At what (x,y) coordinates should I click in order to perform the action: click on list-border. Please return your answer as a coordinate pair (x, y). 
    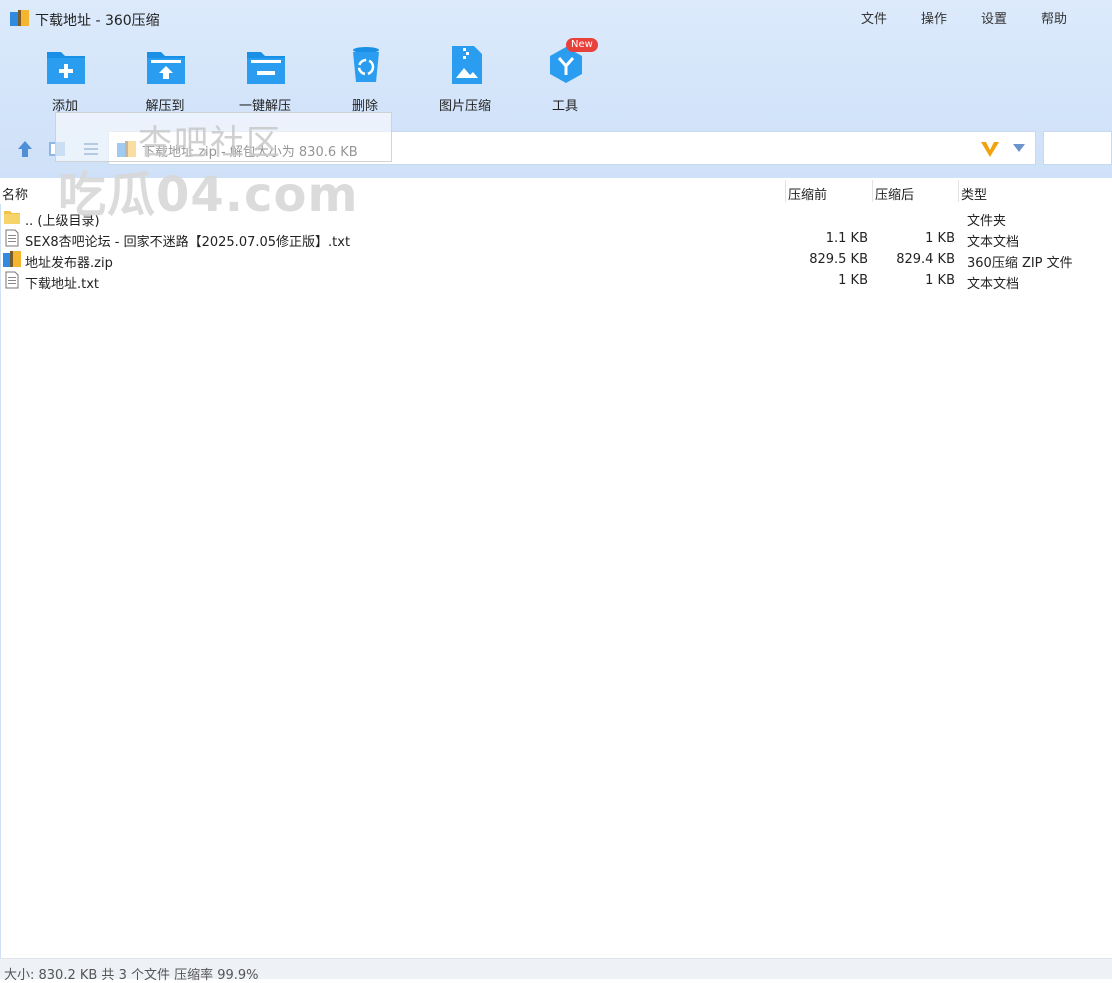
    Looking at the image, I should click on (0, 581).